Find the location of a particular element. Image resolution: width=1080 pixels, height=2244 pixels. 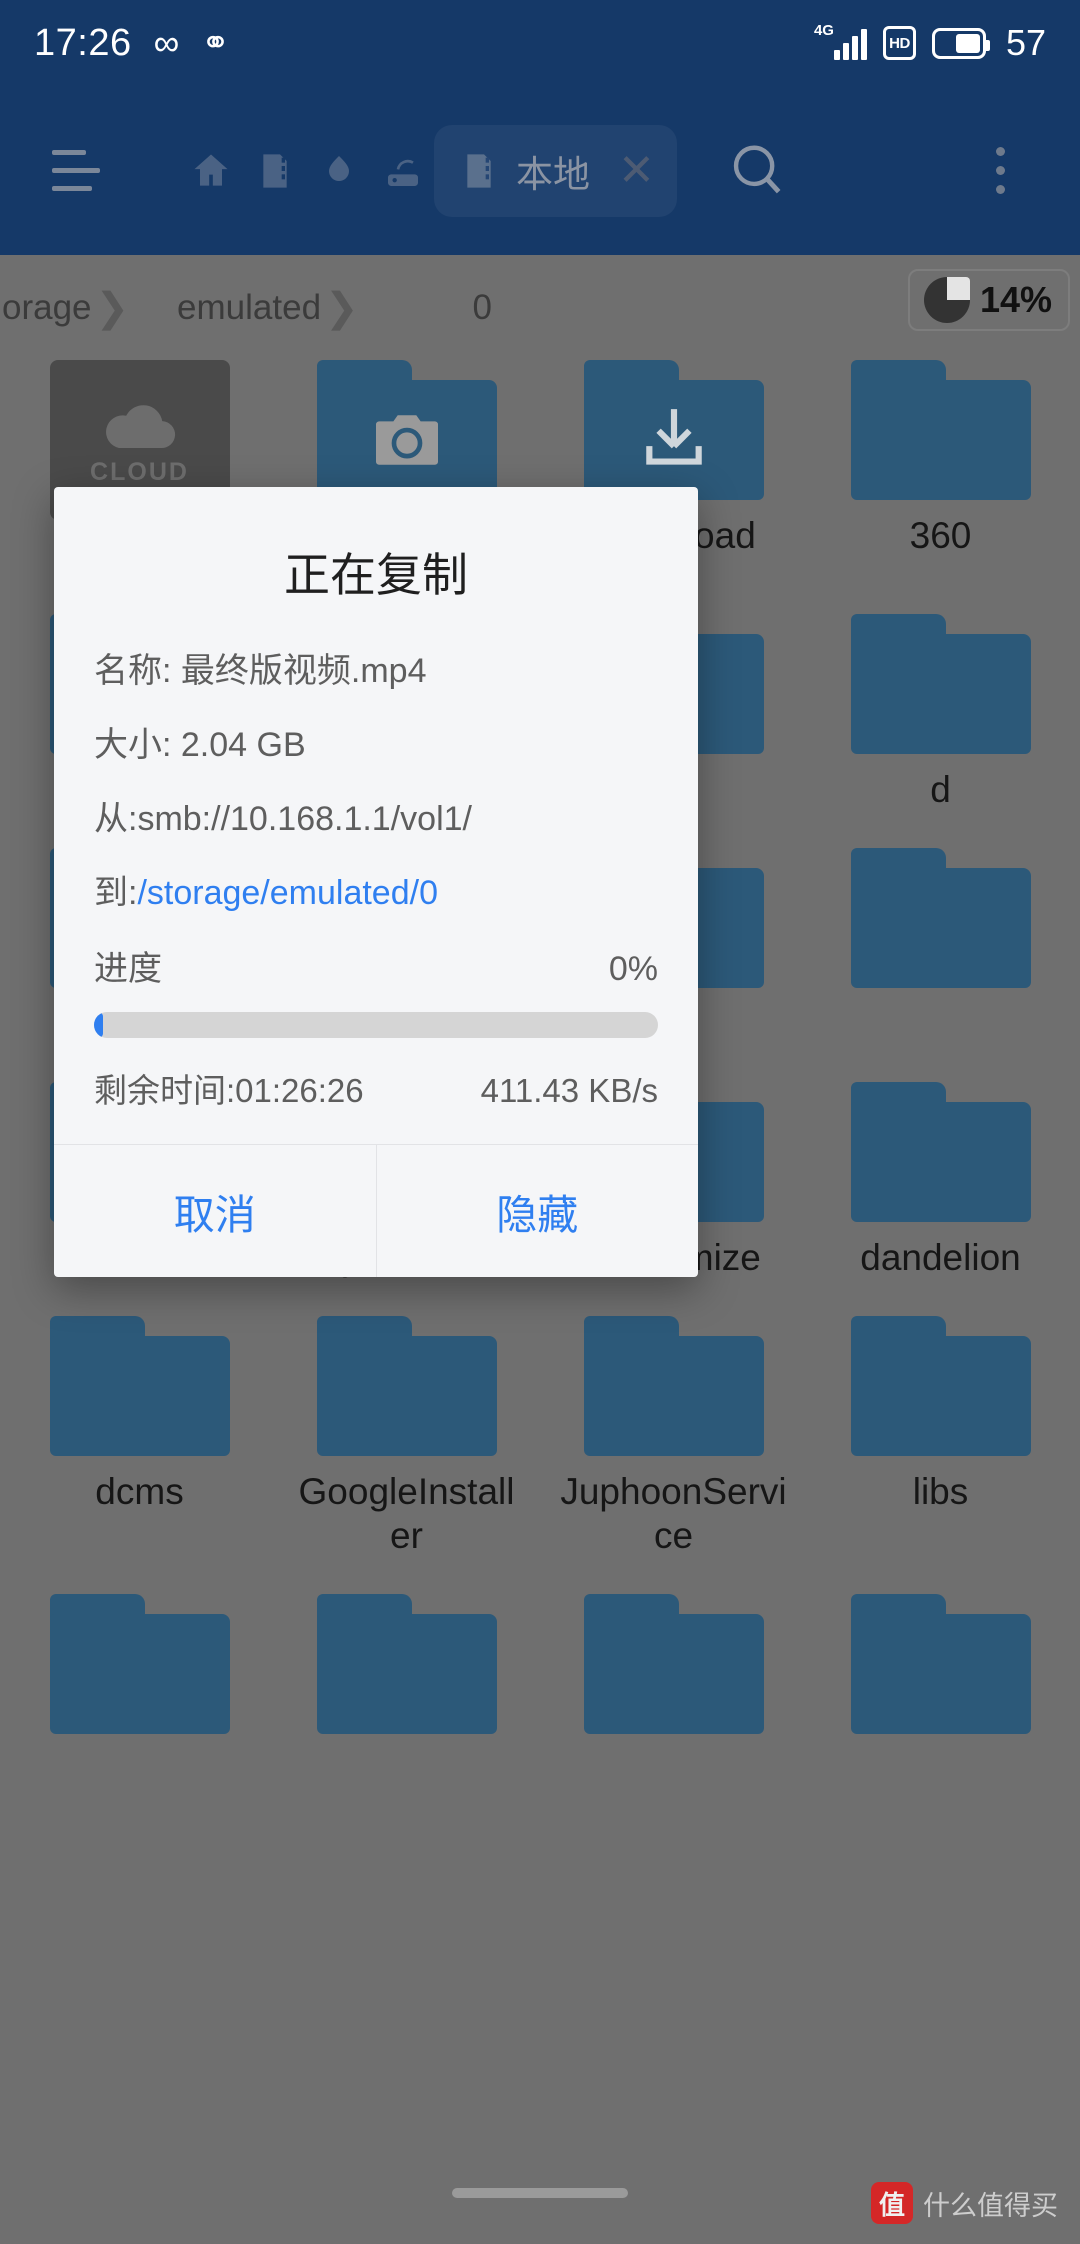

pie-chart-icon is located at coordinates (946, 300).